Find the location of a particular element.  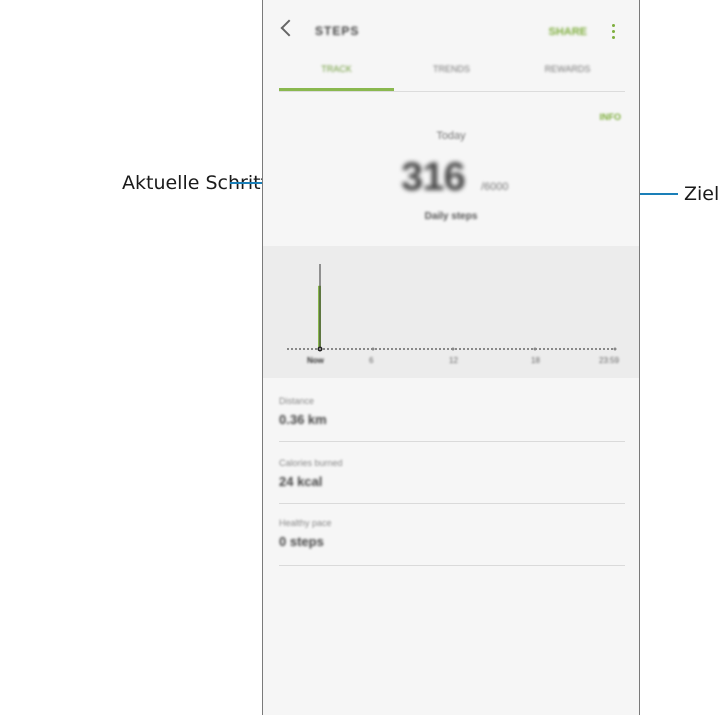

tab-rewards: REWARDS is located at coordinates (567, 69).